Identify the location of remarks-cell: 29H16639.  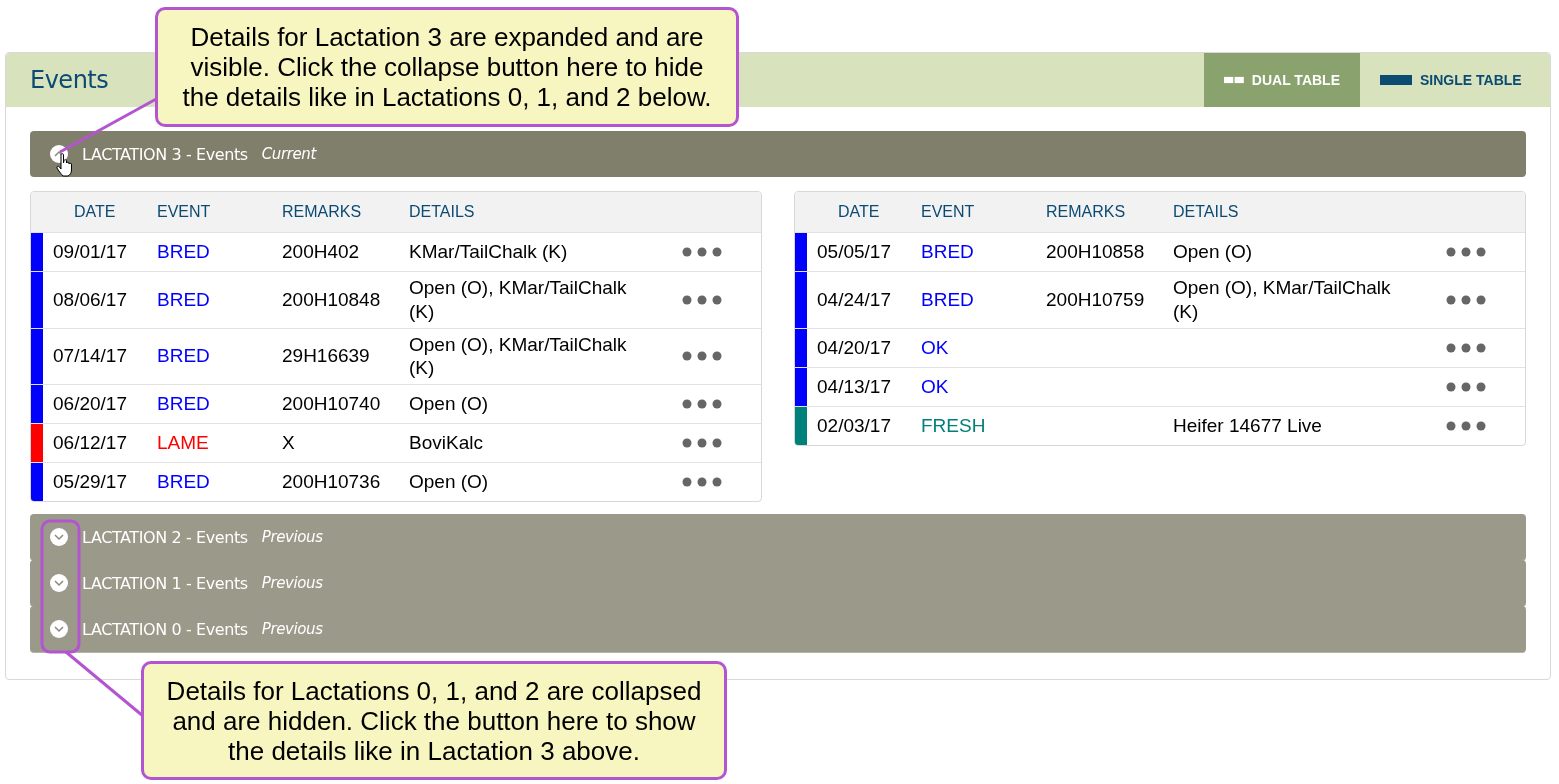
(326, 356).